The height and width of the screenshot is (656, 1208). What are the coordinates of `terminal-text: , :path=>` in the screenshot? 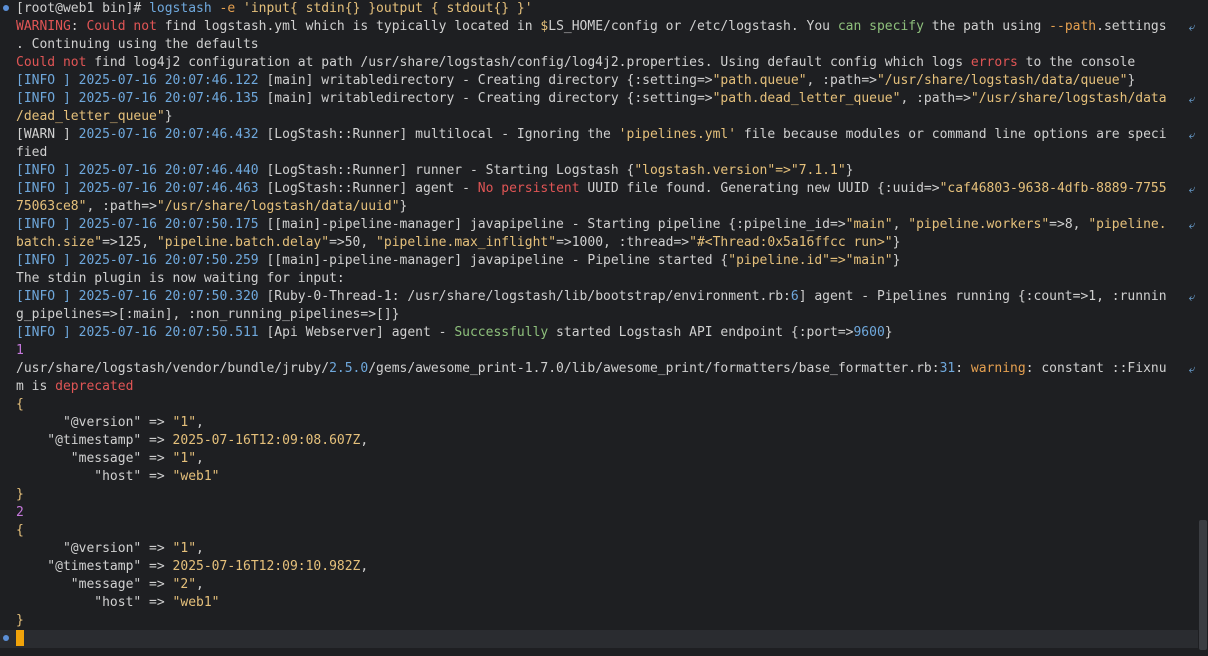 It's located at (935, 98).